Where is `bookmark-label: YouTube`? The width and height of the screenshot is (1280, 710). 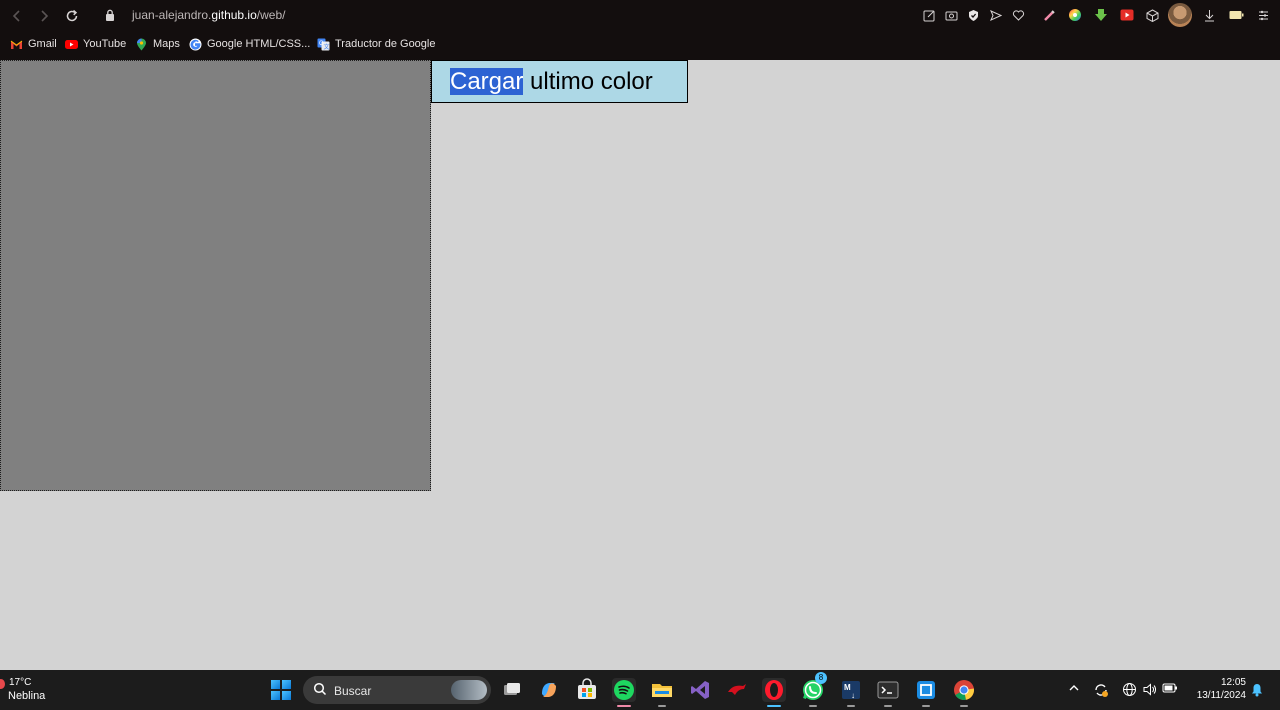
bookmark-label: YouTube is located at coordinates (105, 44).